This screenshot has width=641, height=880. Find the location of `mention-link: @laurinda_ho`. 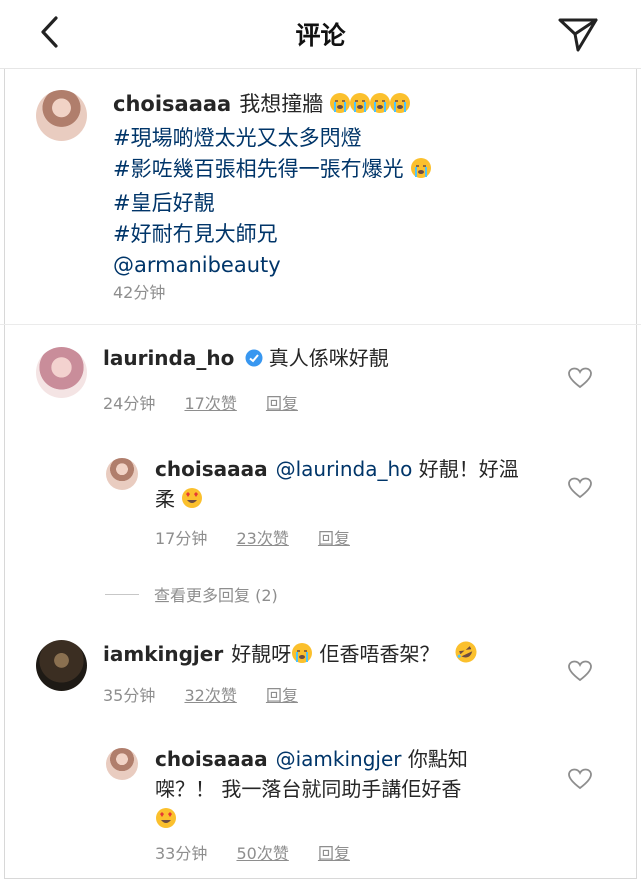

mention-link: @laurinda_ho is located at coordinates (344, 469).